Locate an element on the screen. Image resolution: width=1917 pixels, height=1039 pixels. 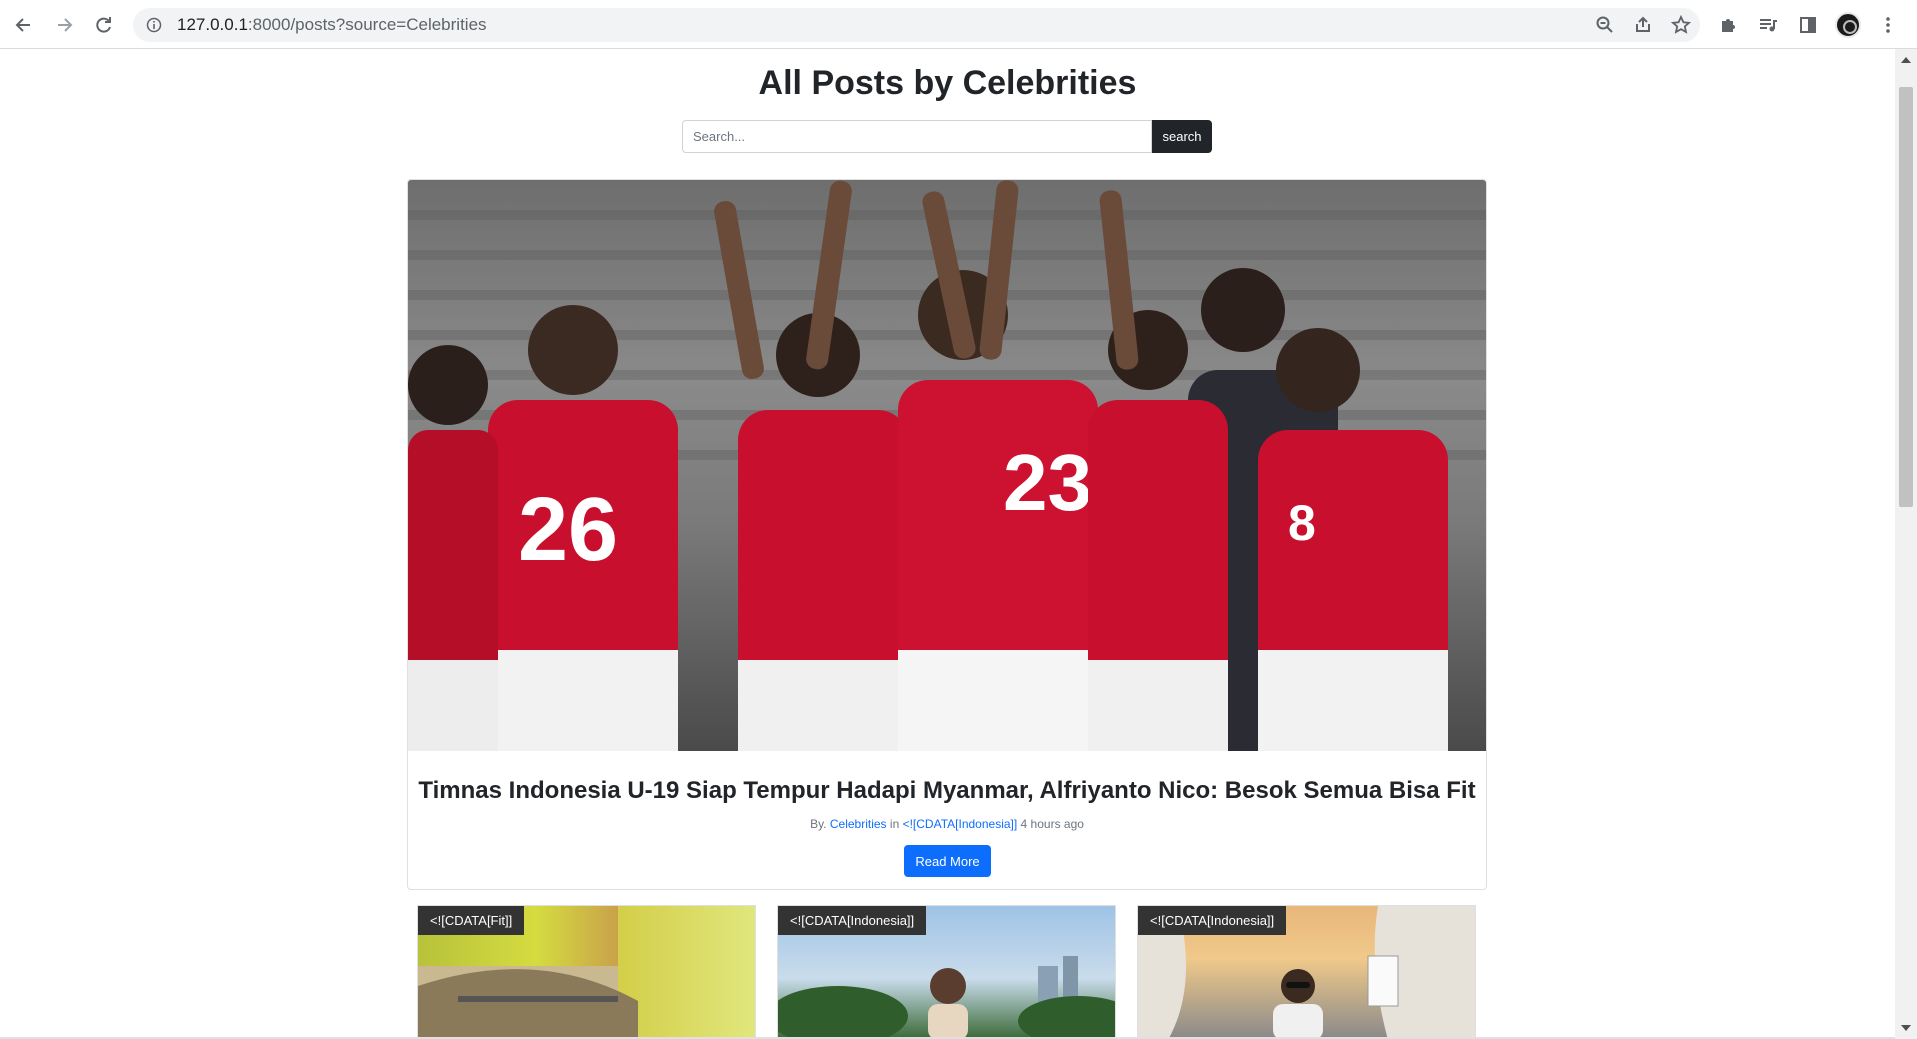
scroll-up-arrow is located at coordinates (1906, 60).